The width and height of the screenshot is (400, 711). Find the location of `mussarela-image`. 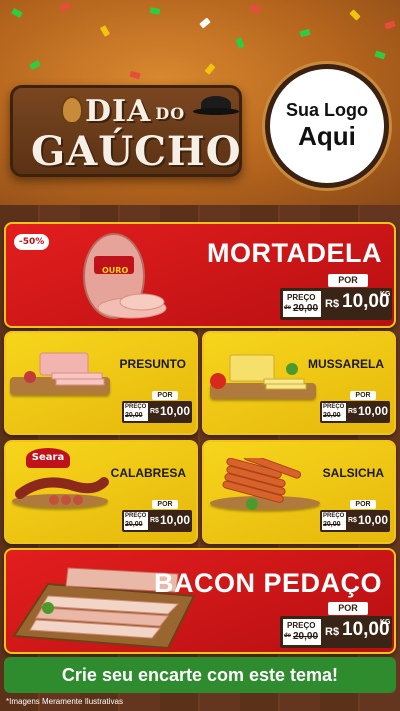

mussarela-image is located at coordinates (258, 372).